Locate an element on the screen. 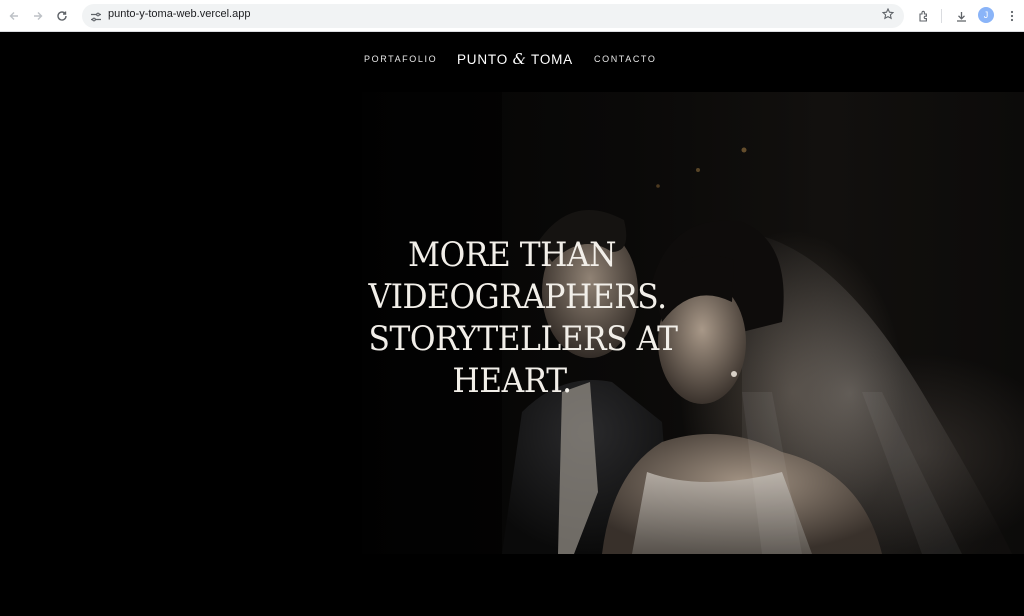 The height and width of the screenshot is (616, 1024). headline-line: MORE THAN is located at coordinates (512, 255).